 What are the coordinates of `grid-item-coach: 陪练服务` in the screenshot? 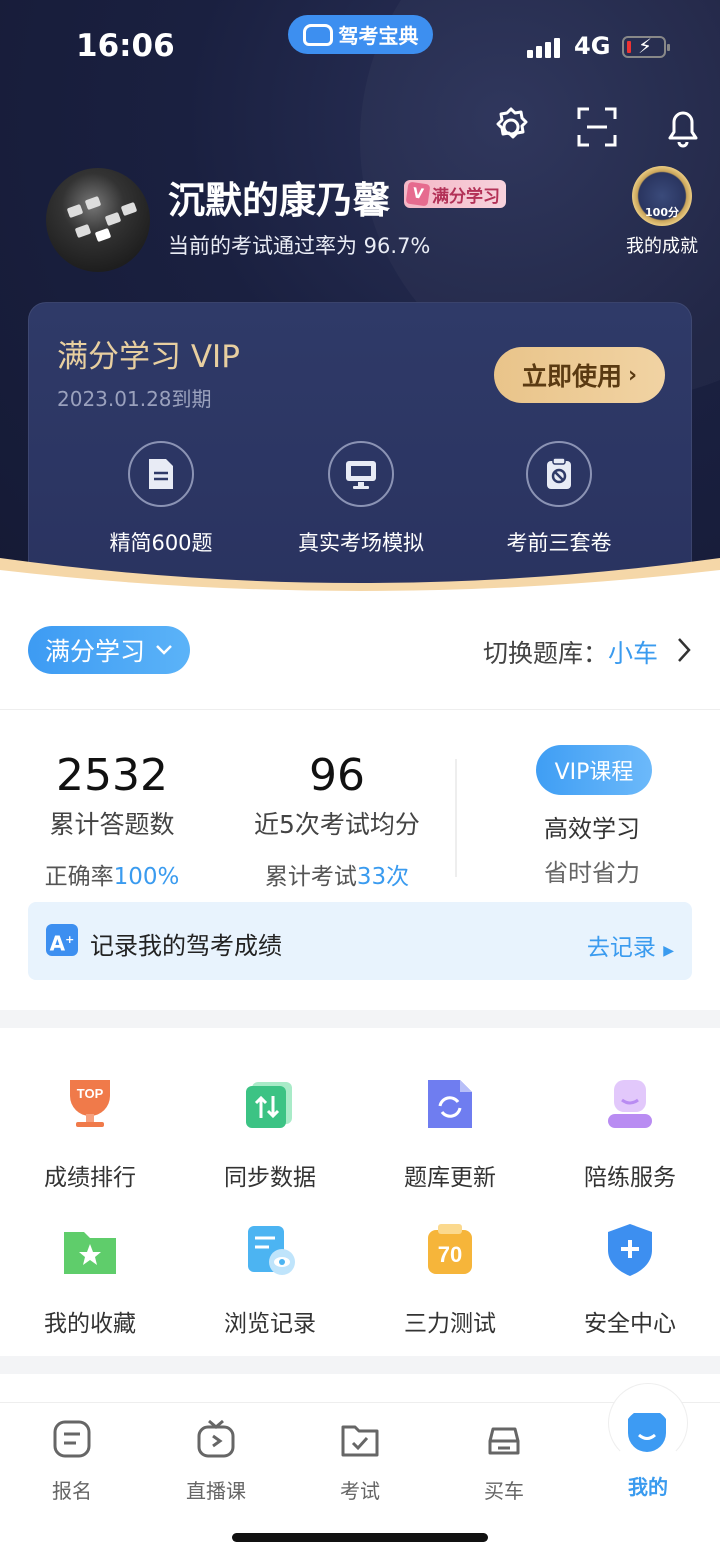 It's located at (630, 1134).